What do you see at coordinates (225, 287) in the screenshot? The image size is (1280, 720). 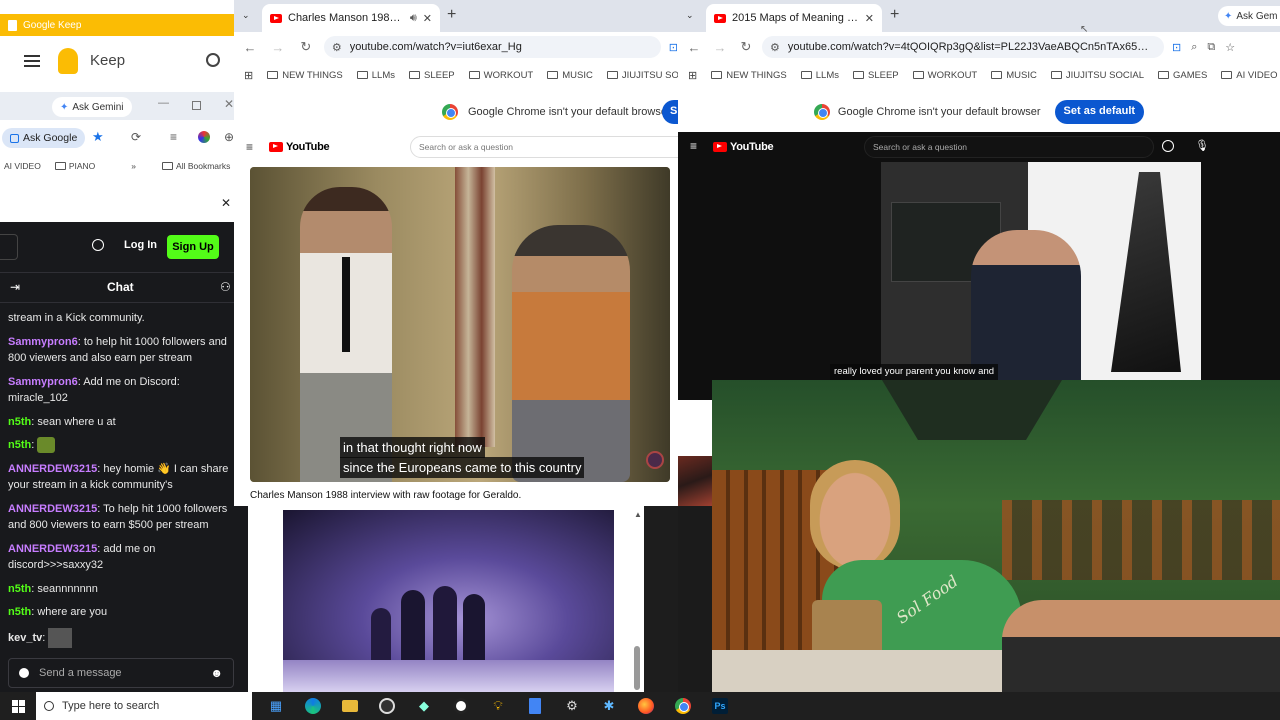 I see `users-icon: ⚇` at bounding box center [225, 287].